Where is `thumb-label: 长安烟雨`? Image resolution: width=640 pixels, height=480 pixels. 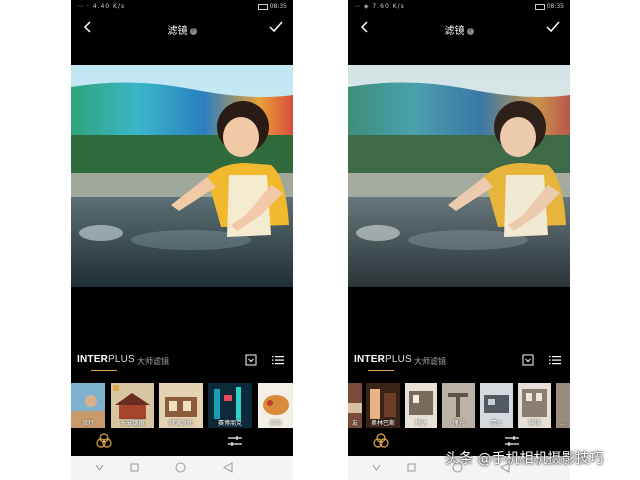
thumb-label: 长安烟雨 is located at coordinates (132, 423).